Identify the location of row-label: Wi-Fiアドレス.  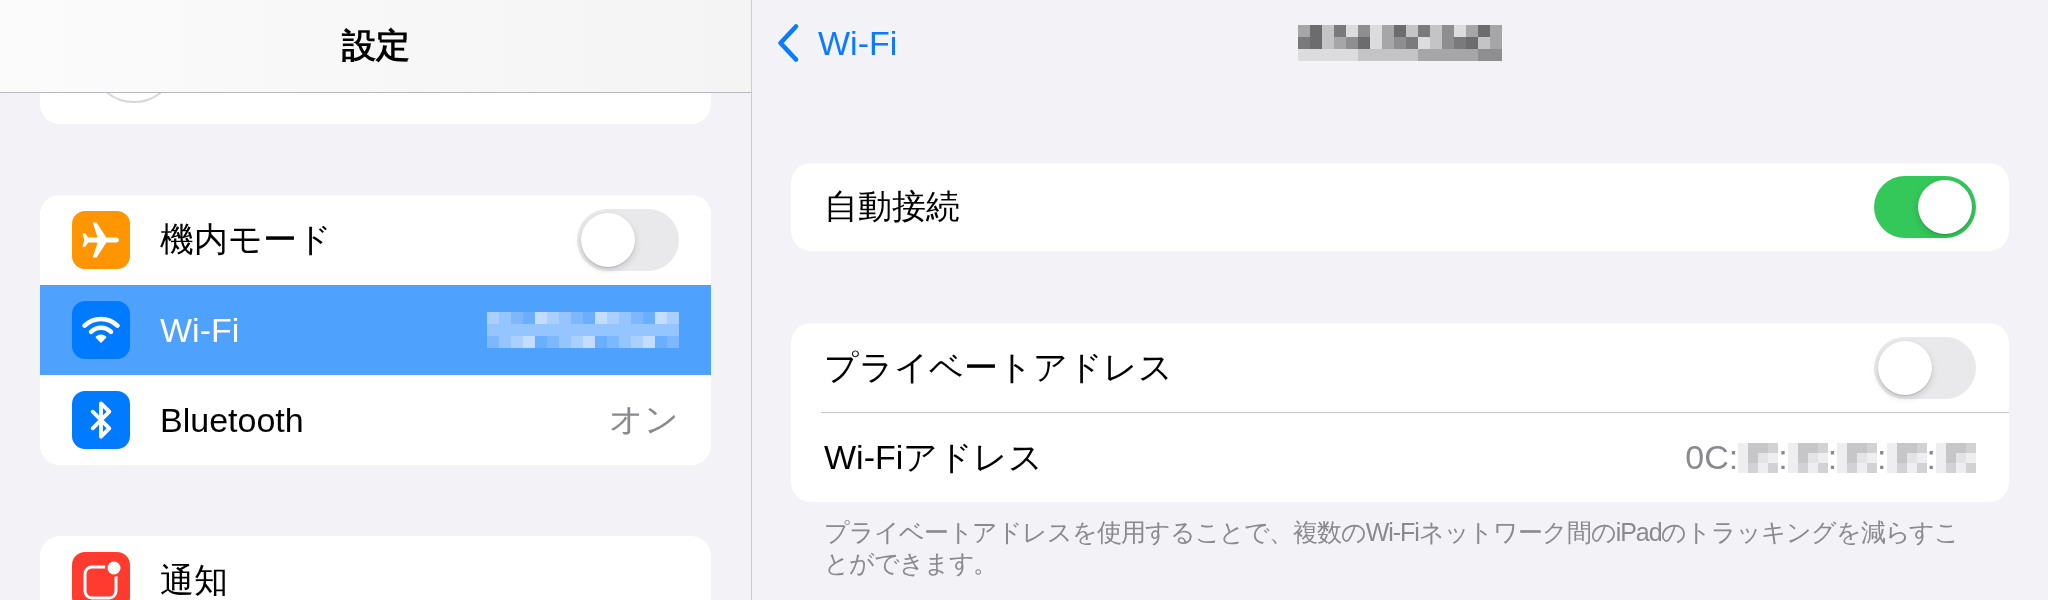
(934, 457).